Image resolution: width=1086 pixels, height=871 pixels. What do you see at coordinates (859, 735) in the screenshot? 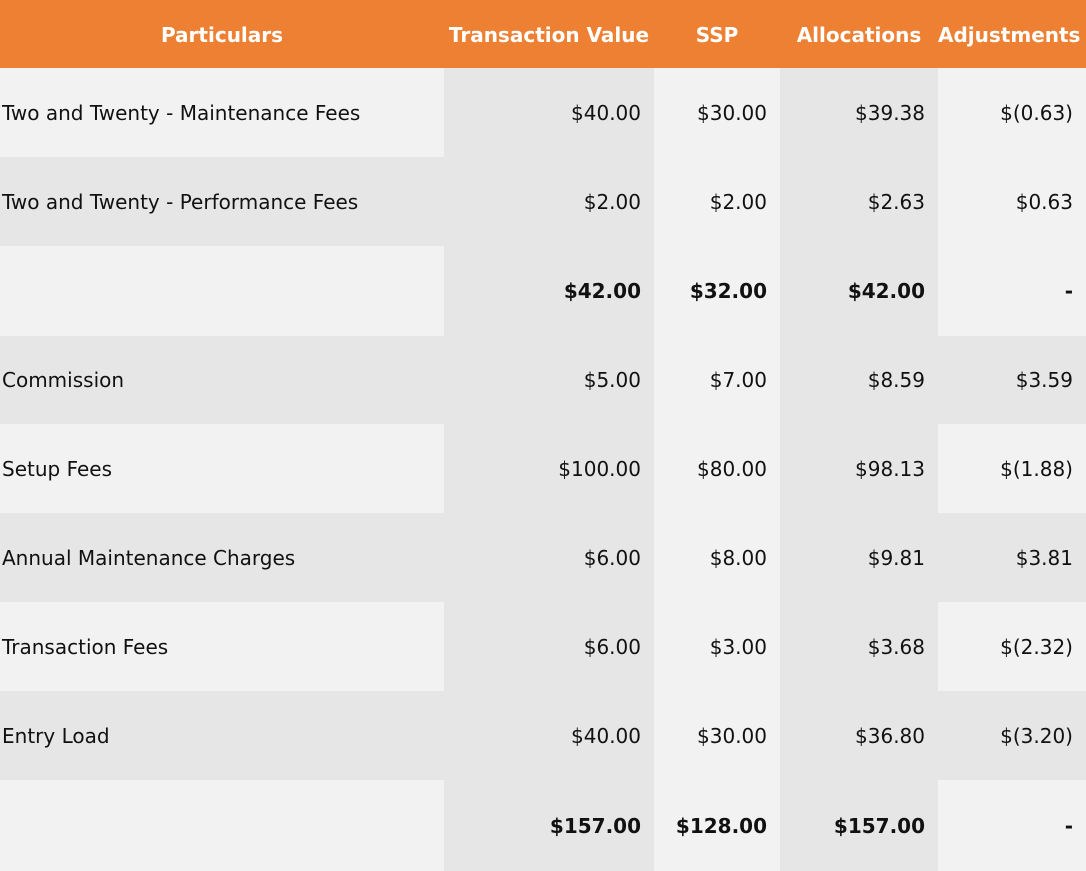
I see `cell-allocations: $36.80` at bounding box center [859, 735].